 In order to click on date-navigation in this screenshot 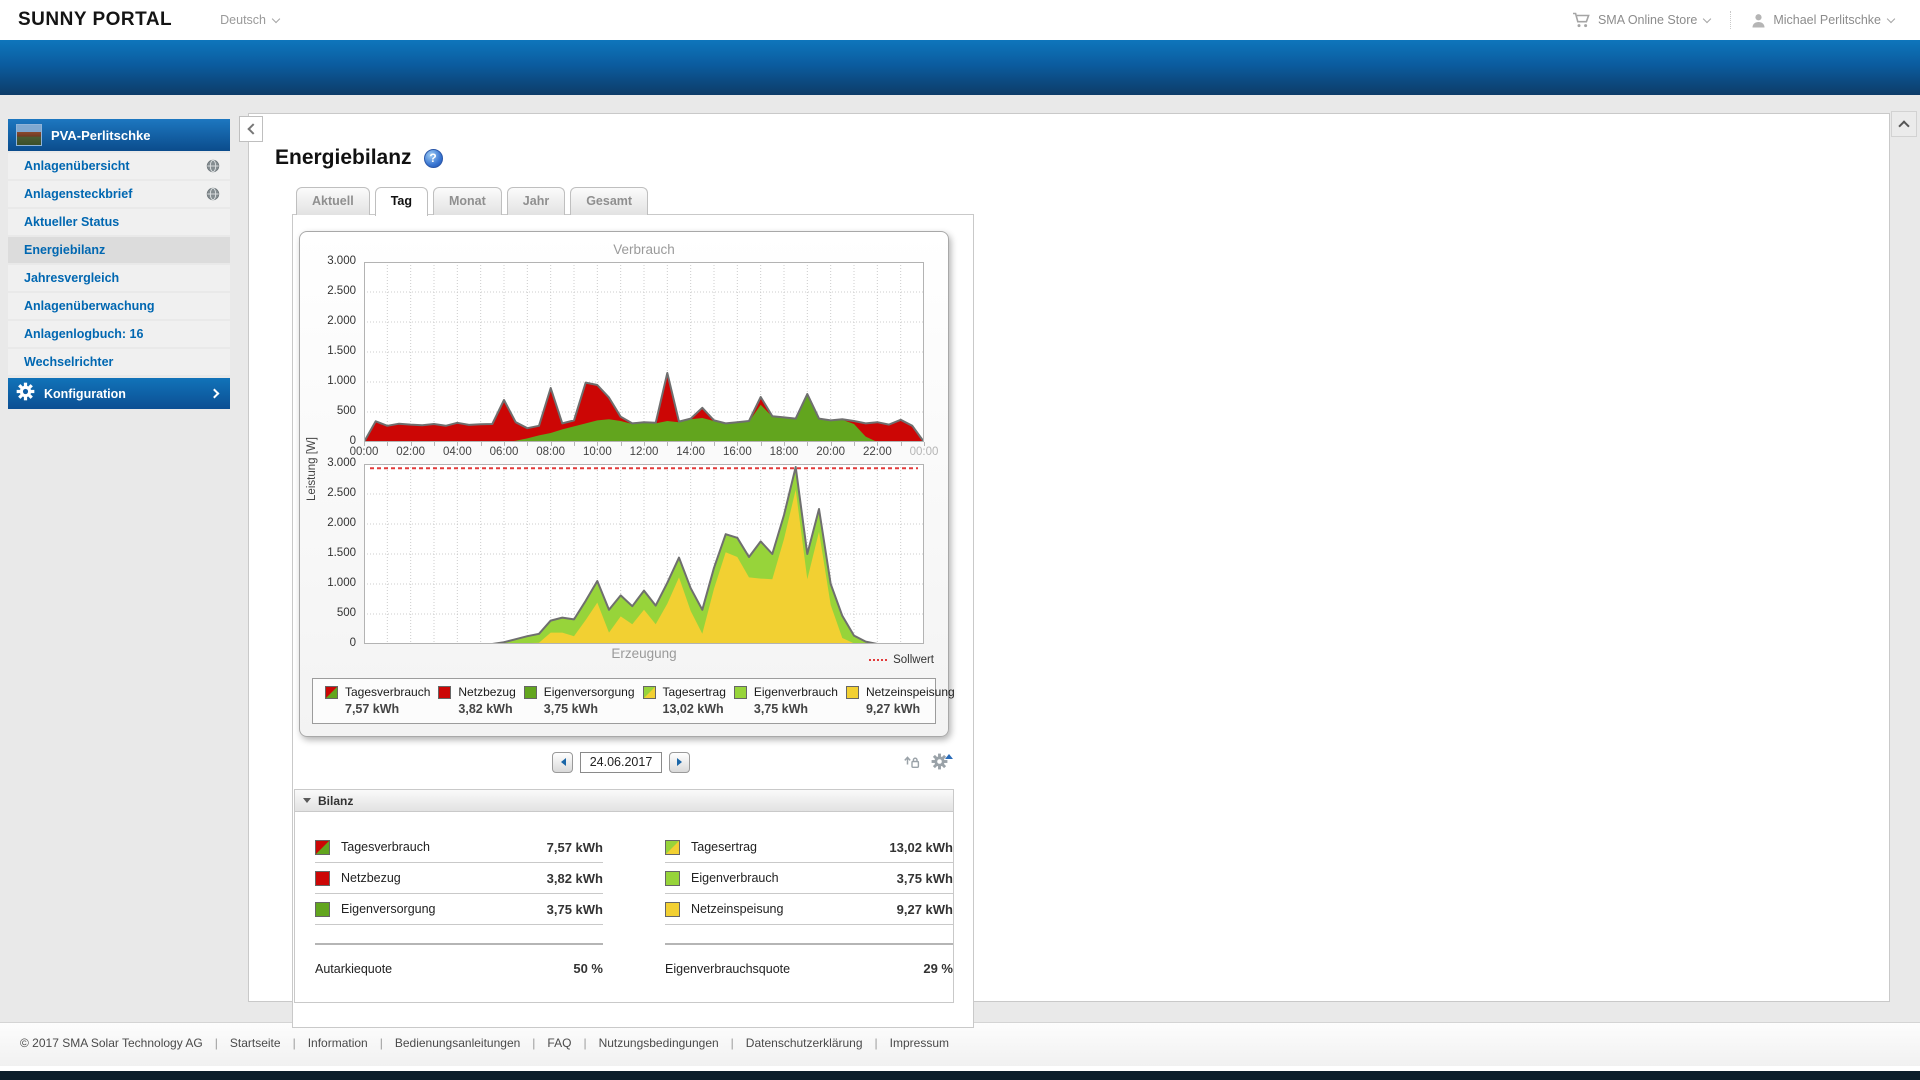, I will do `click(623, 762)`.